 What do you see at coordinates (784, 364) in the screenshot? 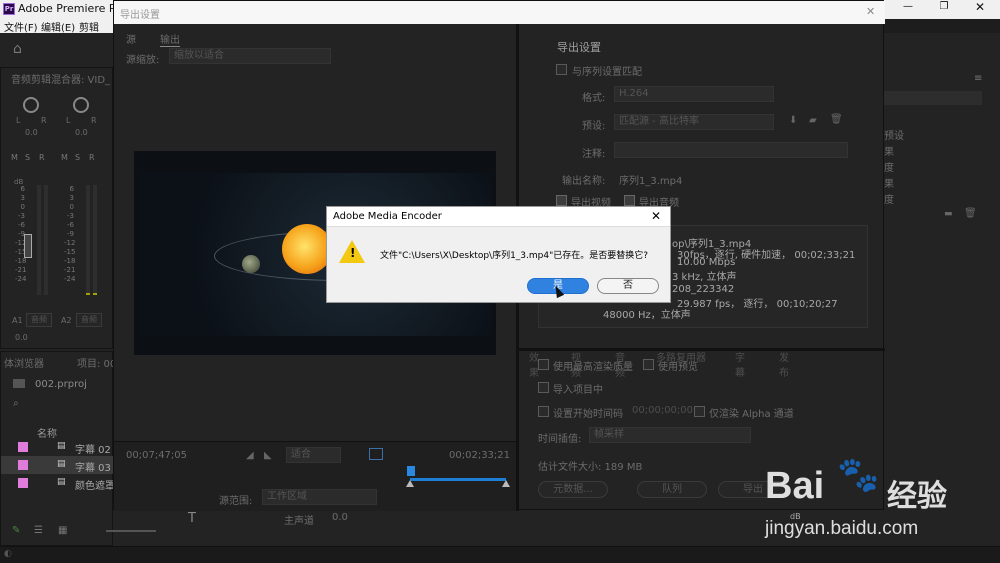
I see `tab-publish: 发布` at bounding box center [784, 364].